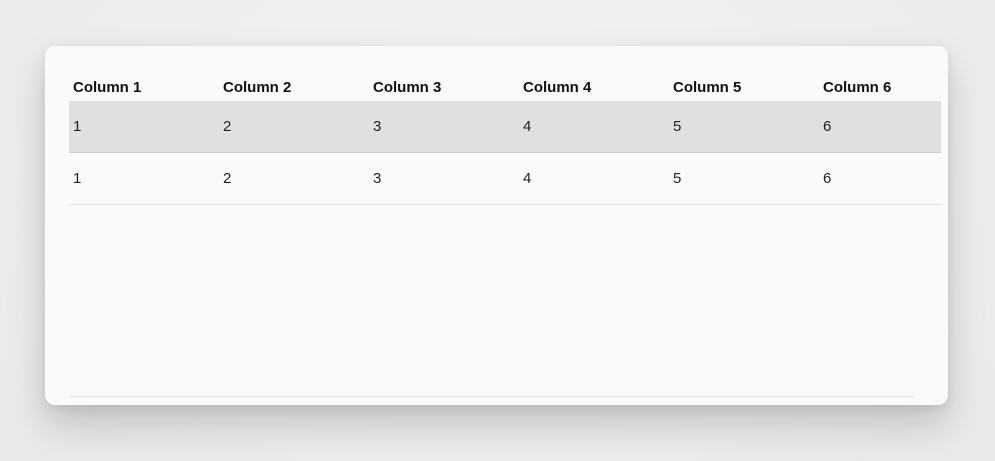  What do you see at coordinates (880, 90) in the screenshot?
I see `column-header-6: Column 6` at bounding box center [880, 90].